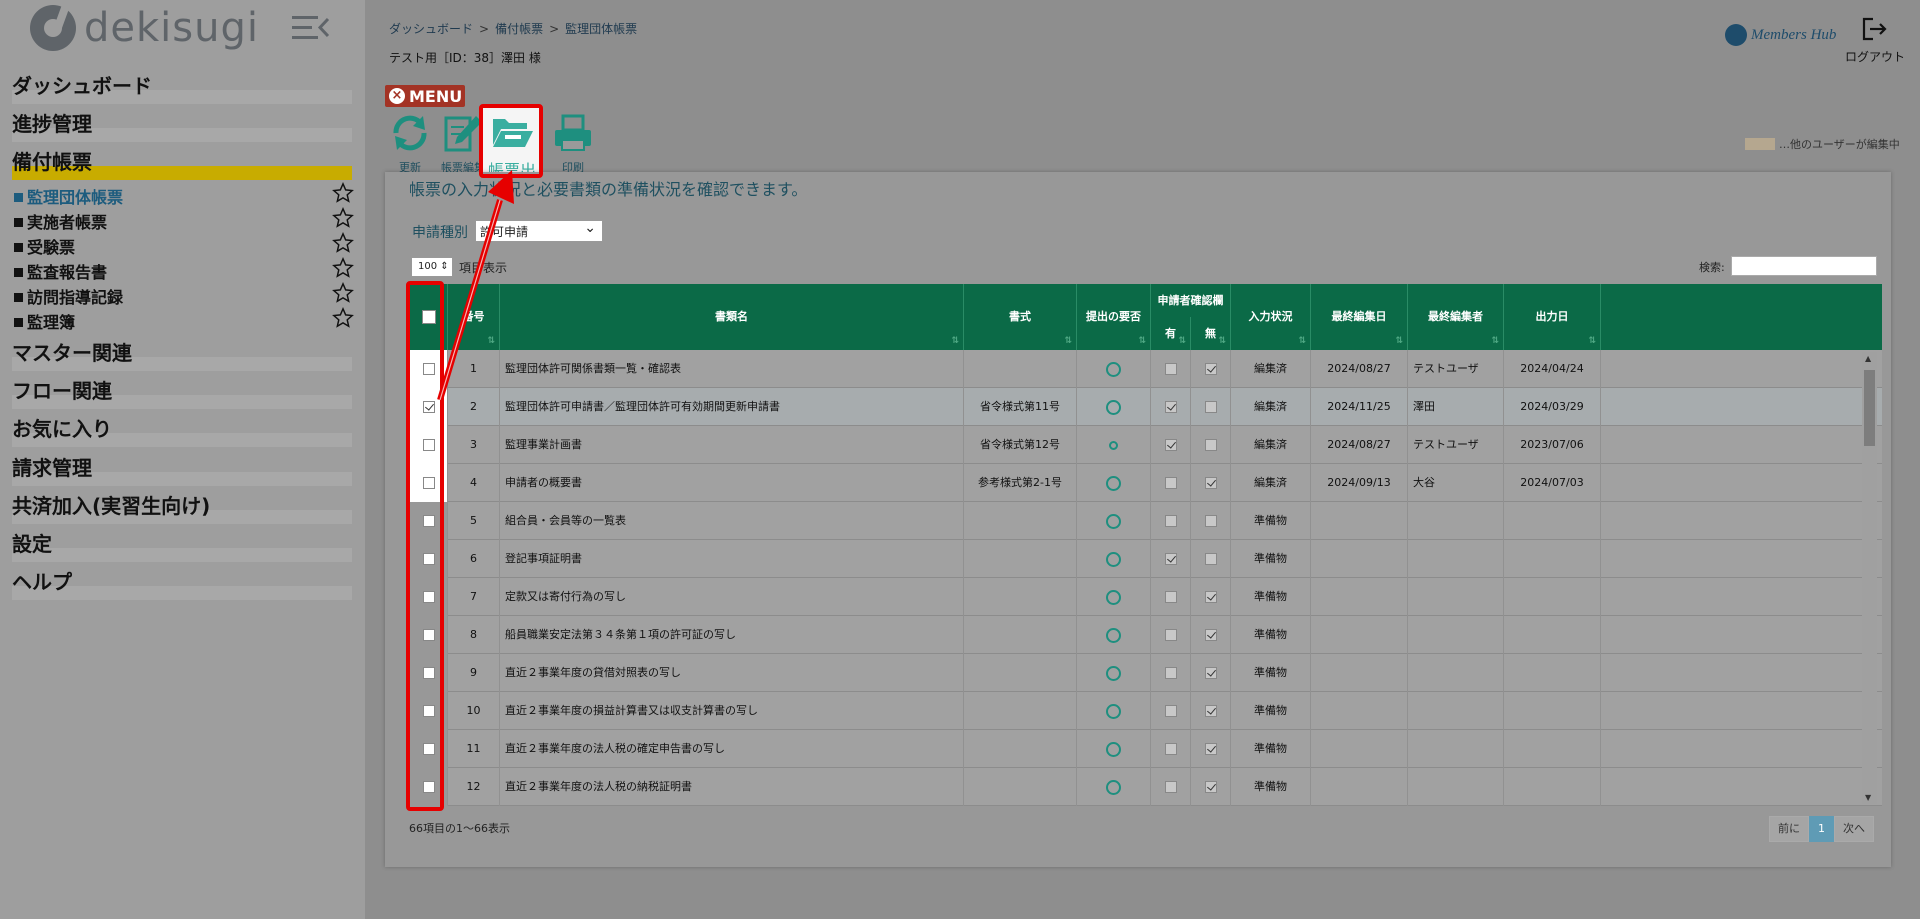 The height and width of the screenshot is (919, 1920). What do you see at coordinates (1146, 635) in the screenshot?
I see `table-row: 8 船員職業安定法第３４条第１項の許可証の写し 準備物` at bounding box center [1146, 635].